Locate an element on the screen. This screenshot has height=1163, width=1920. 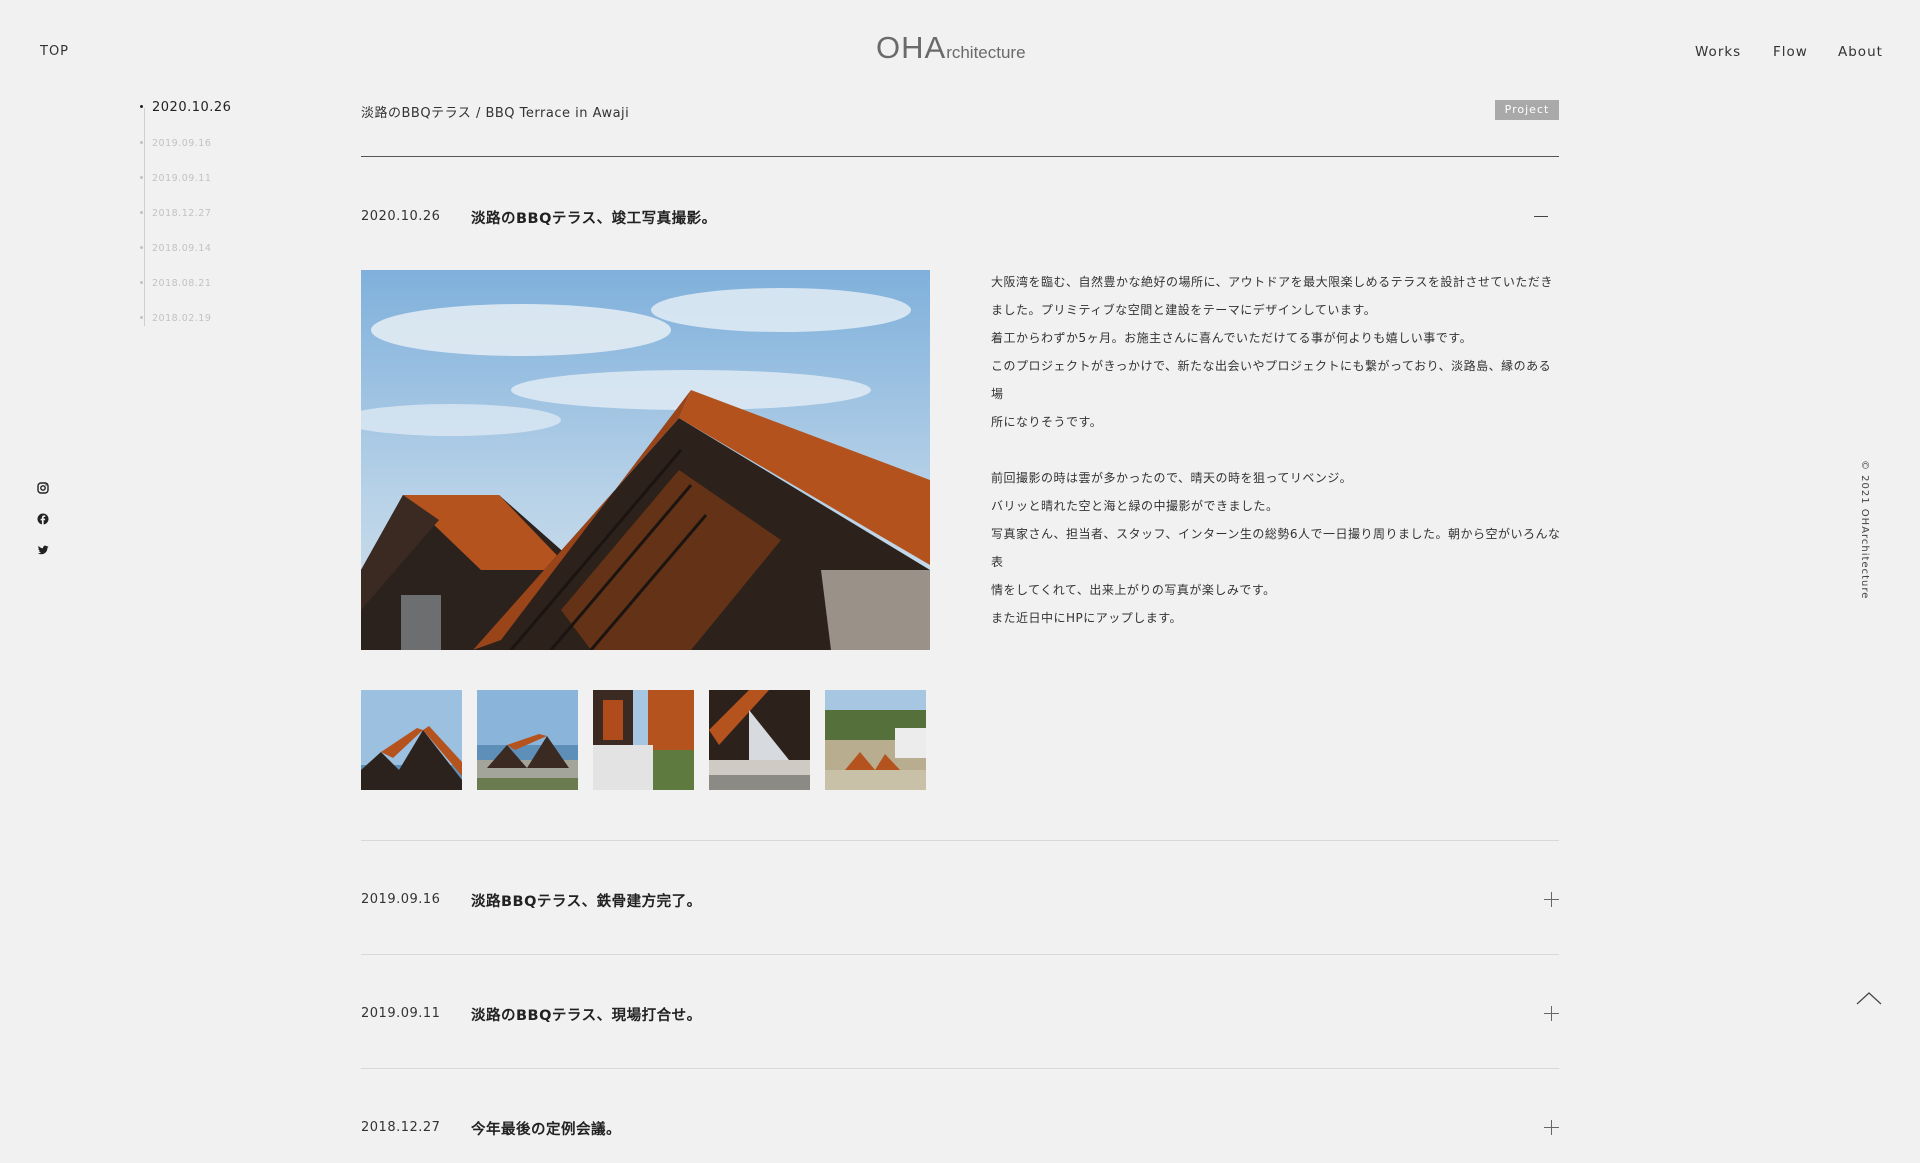
timeline-item: 2018.12.27 is located at coordinates (175, 213).